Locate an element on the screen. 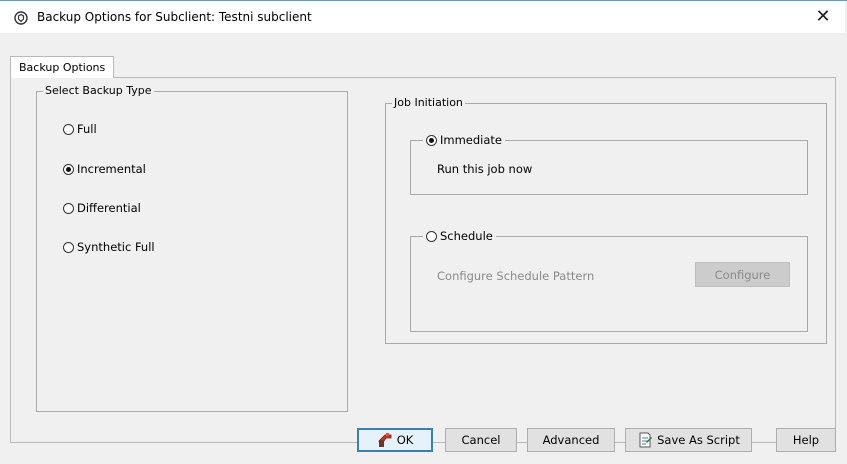  radio-label-full: Full is located at coordinates (87, 129).